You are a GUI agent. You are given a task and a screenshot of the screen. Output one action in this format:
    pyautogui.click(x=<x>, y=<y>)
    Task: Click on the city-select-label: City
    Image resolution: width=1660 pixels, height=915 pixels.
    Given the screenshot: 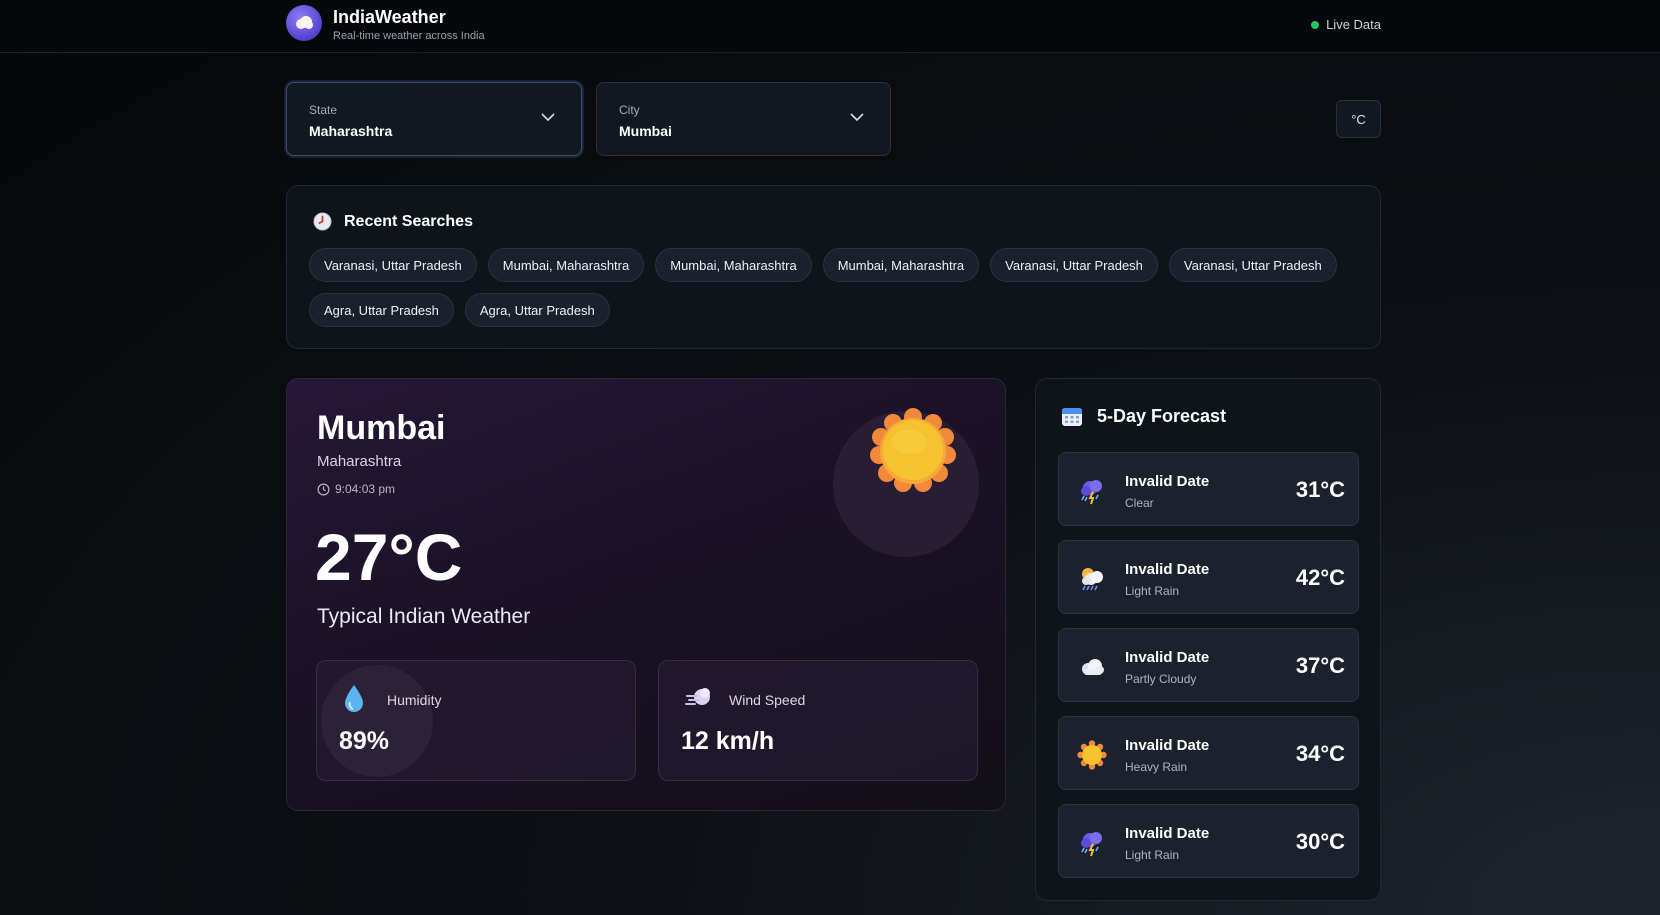 What is the action you would take?
    pyautogui.click(x=629, y=110)
    